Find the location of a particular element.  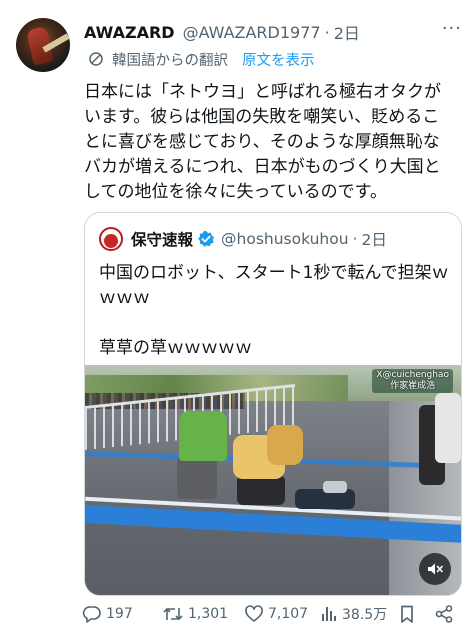

quoted-post-header: 保守速報 @hoshusokuhou · 2日 is located at coordinates (243, 239).